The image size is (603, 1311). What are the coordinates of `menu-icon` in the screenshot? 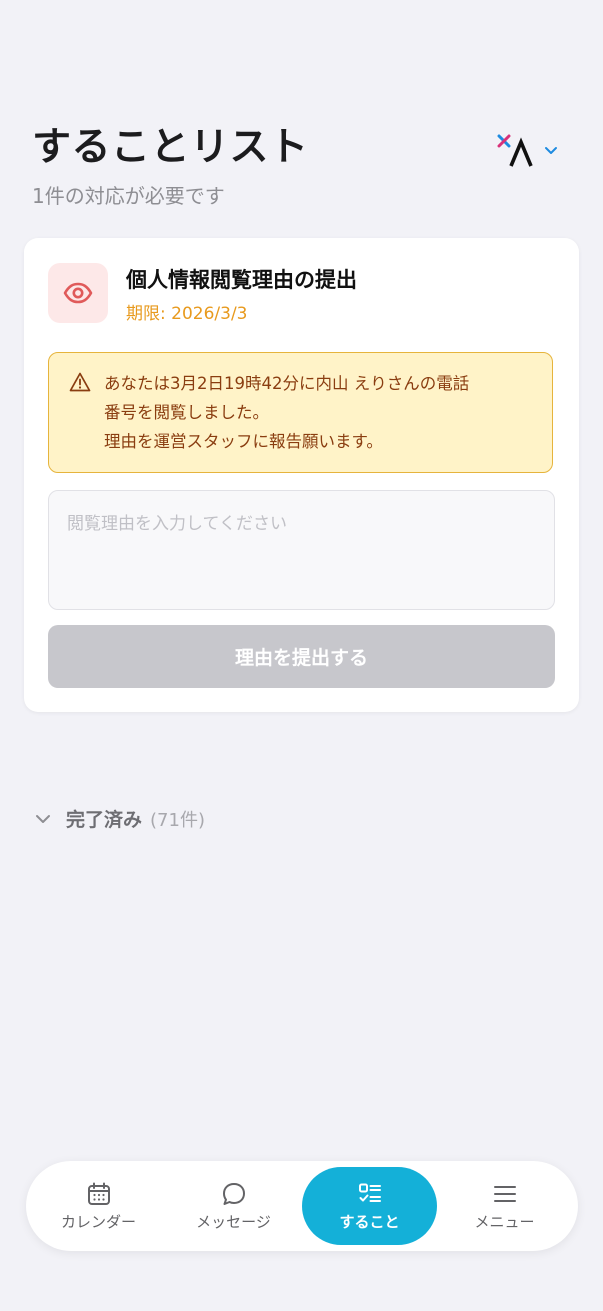 It's located at (504, 1193).